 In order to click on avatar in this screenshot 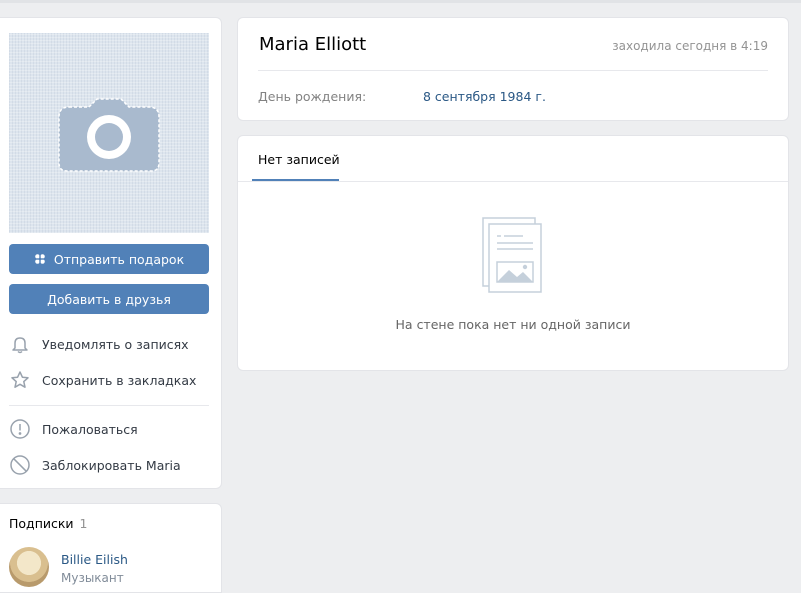, I will do `click(29, 567)`.